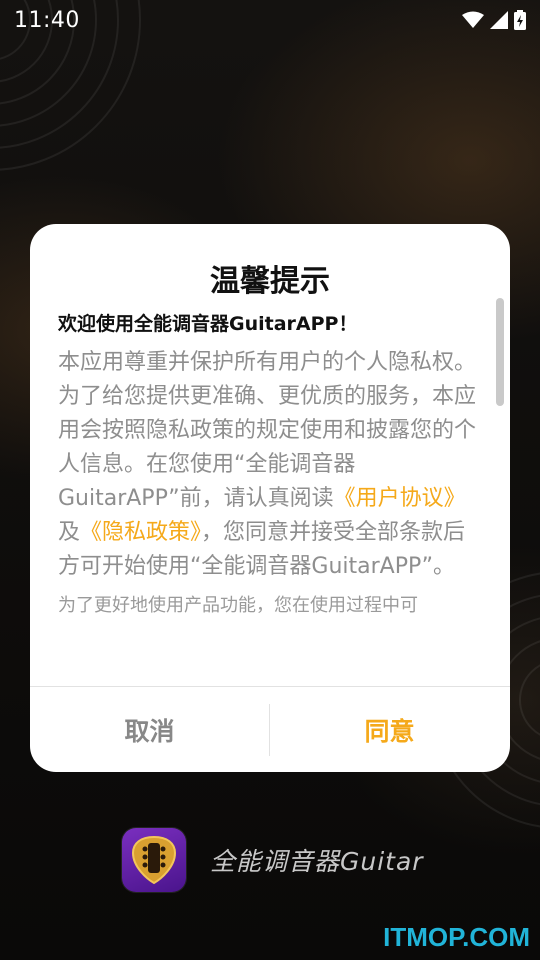 This screenshot has width=540, height=960. Describe the element at coordinates (389, 729) in the screenshot. I see `agree-button: 同意` at that location.